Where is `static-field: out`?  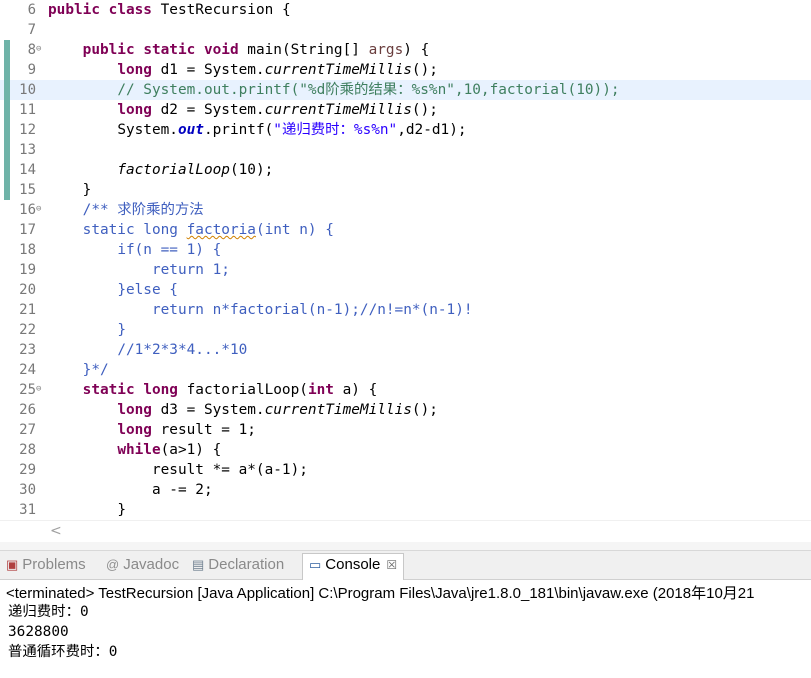 static-field: out is located at coordinates (190, 130).